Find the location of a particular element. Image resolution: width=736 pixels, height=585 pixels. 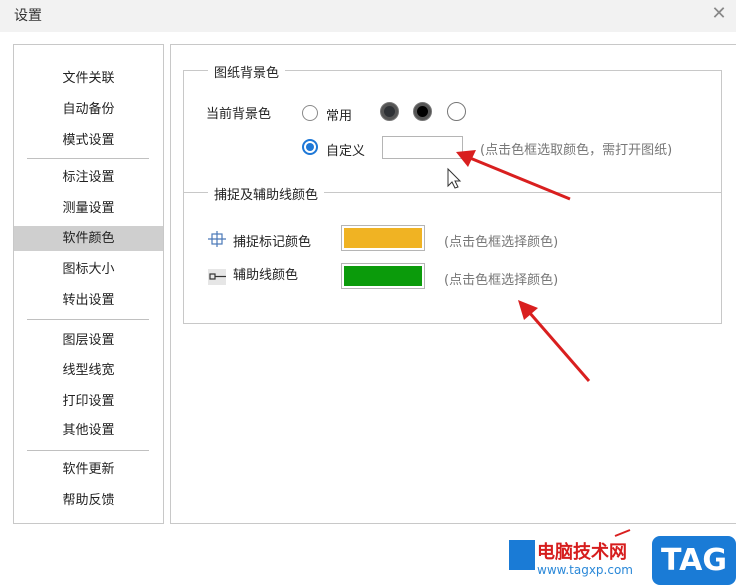

sidebar-item-print-settings: 打印设置 is located at coordinates (88, 401).